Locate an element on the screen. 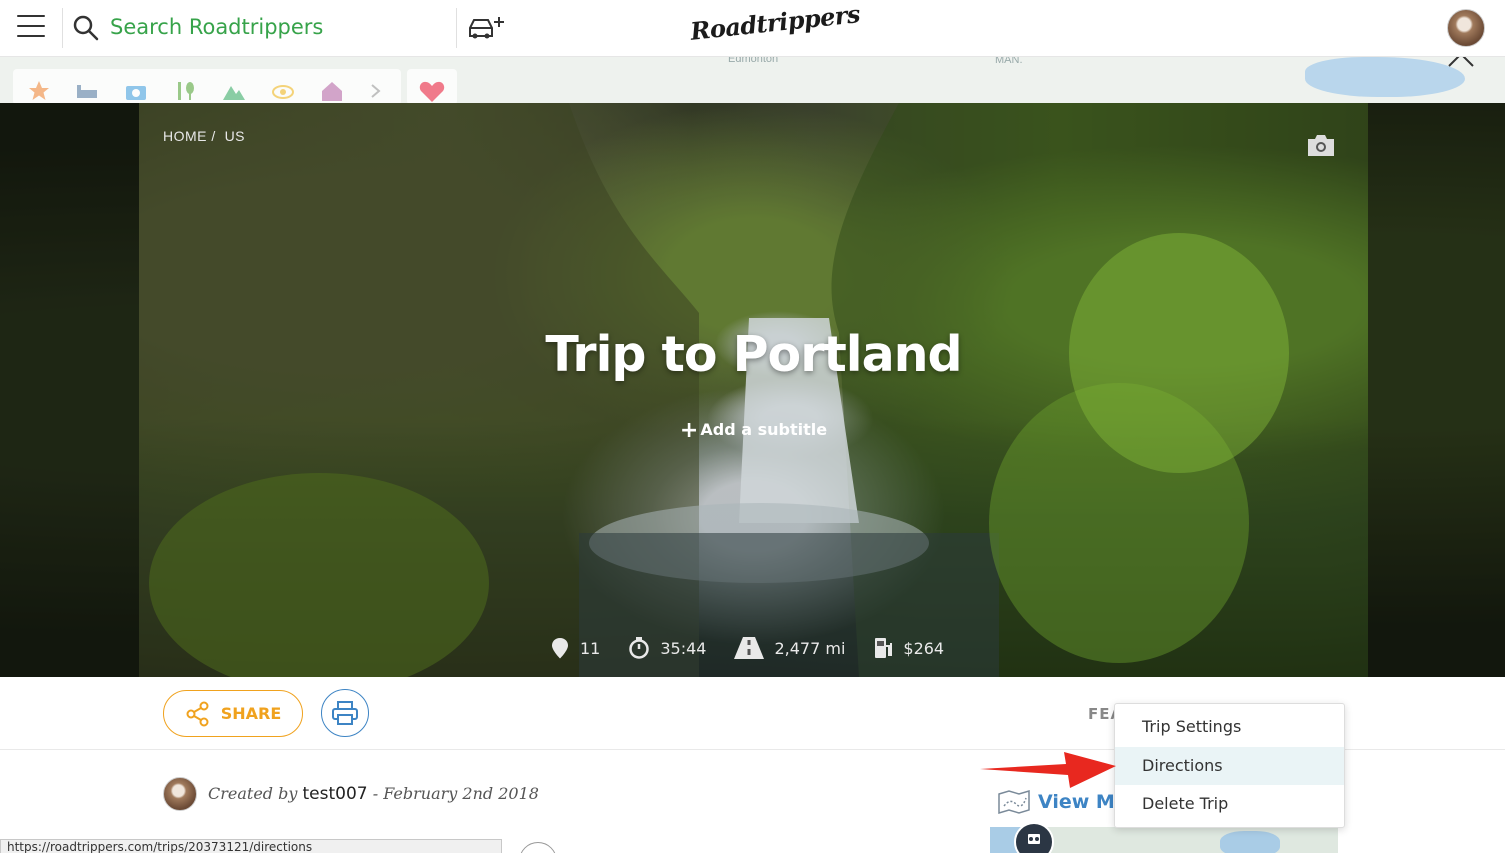 The width and height of the screenshot is (1505, 853). created-date: - February 2nd 2018 is located at coordinates (455, 793).